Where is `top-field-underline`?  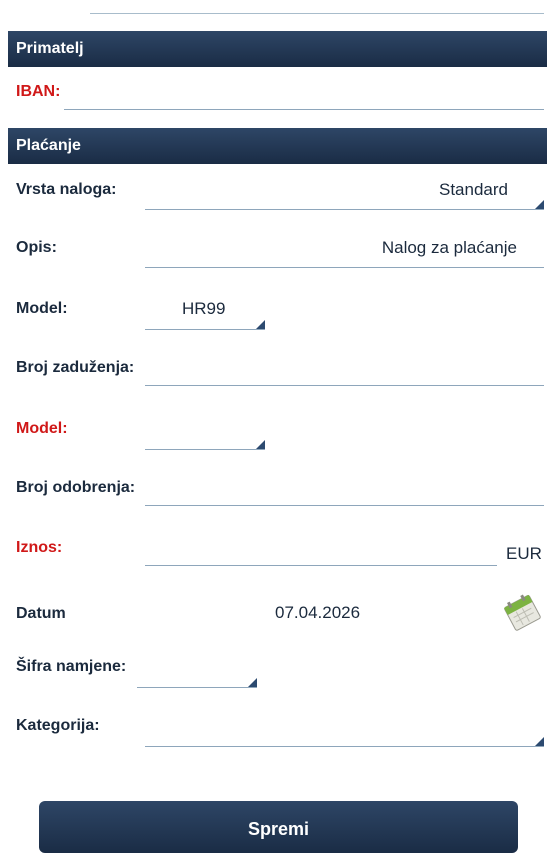 top-field-underline is located at coordinates (317, 13).